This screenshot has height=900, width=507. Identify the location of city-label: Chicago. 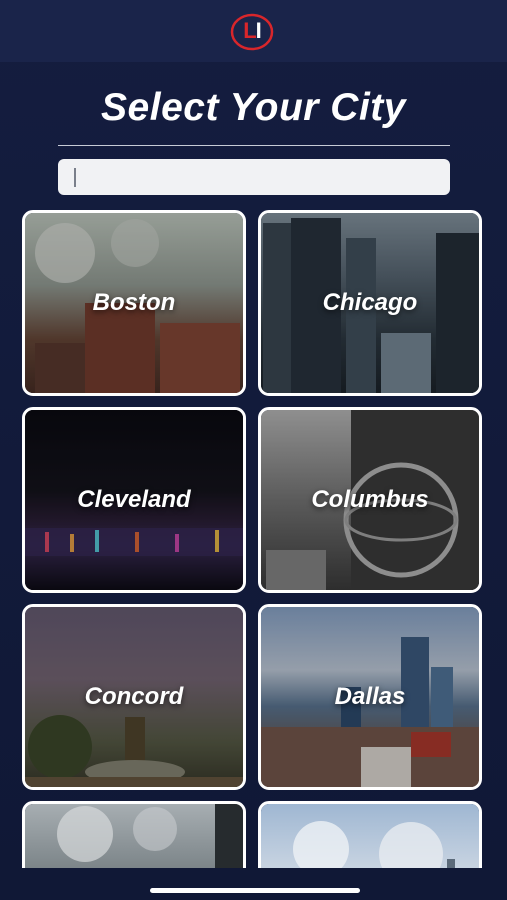
(370, 302).